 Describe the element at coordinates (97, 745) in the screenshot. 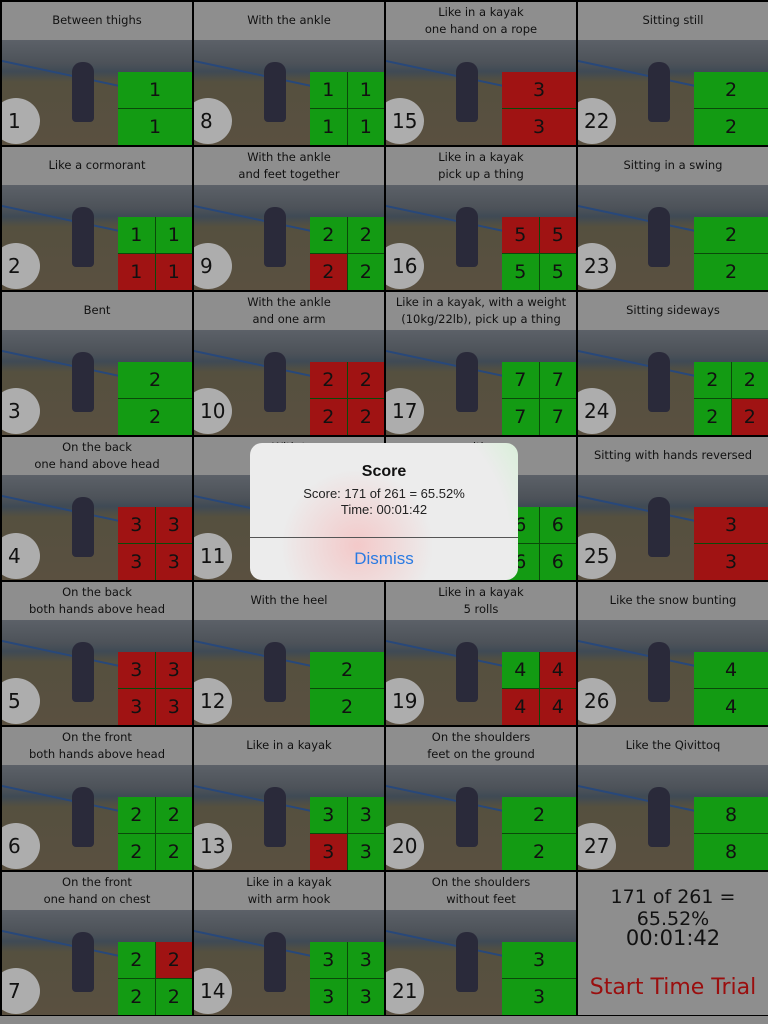

I see `exercise-title: On the front both hands above head` at that location.